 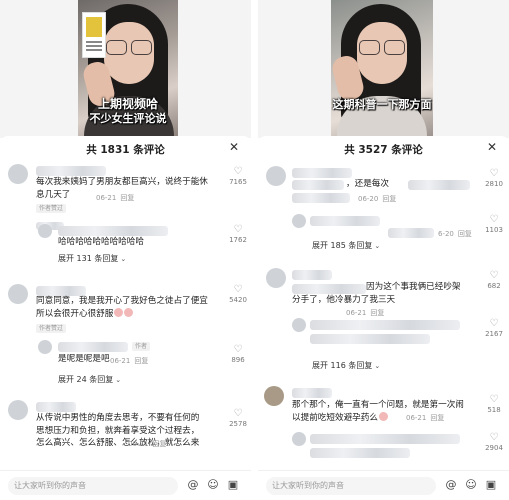 I want to click on reply-meta: 06-21 回复, so click(x=129, y=361).